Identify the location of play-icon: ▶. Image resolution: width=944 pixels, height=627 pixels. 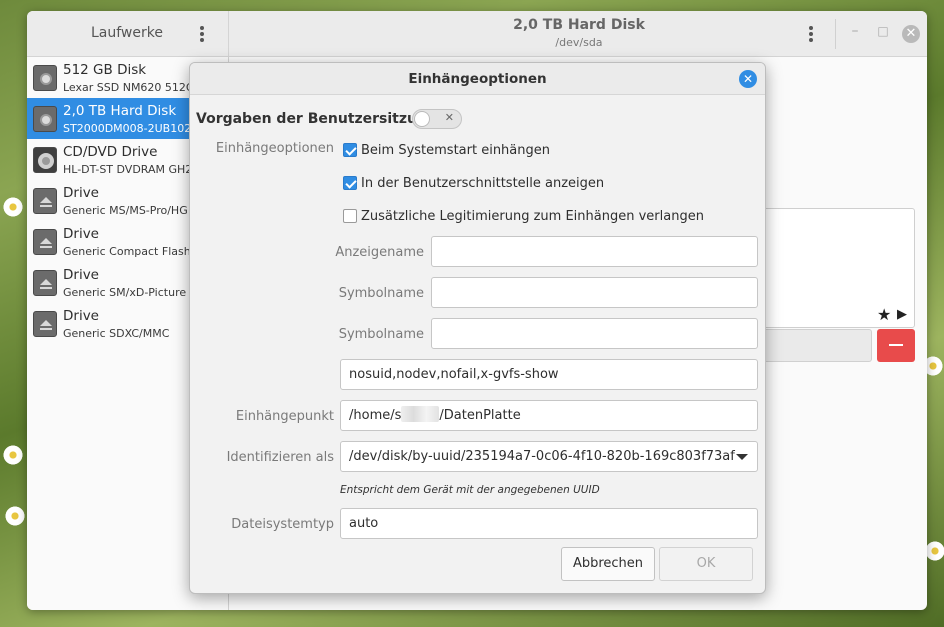
(902, 314).